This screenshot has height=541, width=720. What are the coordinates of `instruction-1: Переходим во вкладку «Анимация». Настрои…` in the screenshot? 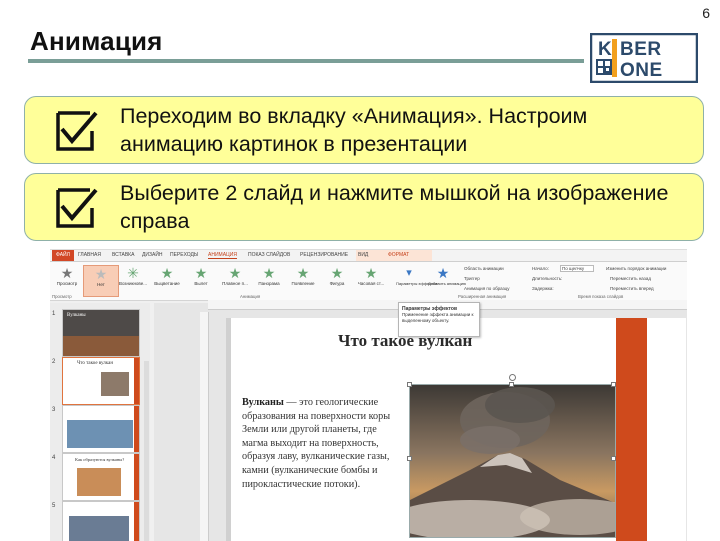 It's located at (364, 130).